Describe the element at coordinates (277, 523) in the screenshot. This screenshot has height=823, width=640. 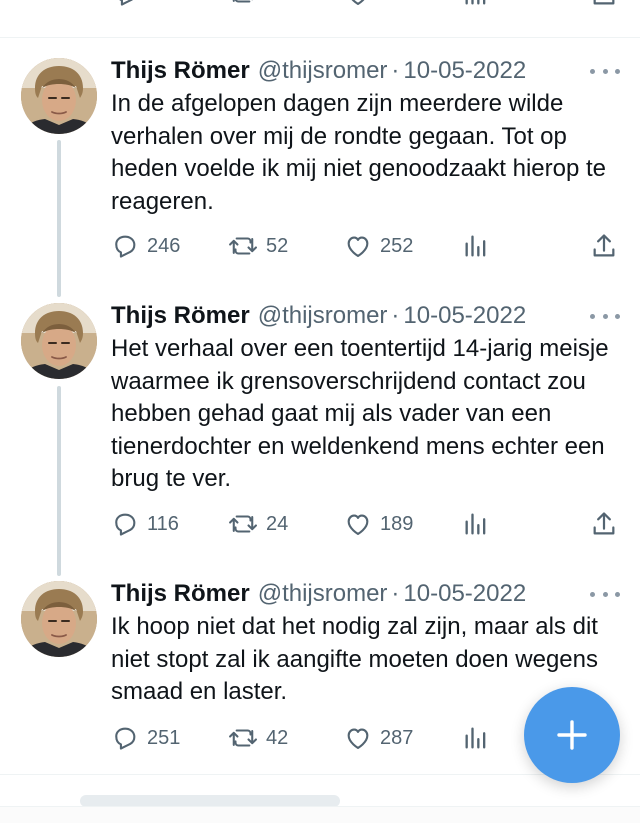
I see `retweet-count: 24` at that location.